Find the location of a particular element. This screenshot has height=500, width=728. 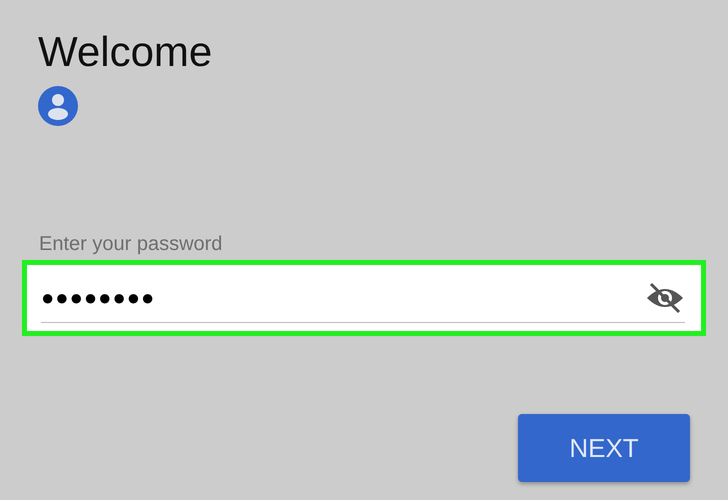

password-field: ●●●●●●●● is located at coordinates (364, 298).